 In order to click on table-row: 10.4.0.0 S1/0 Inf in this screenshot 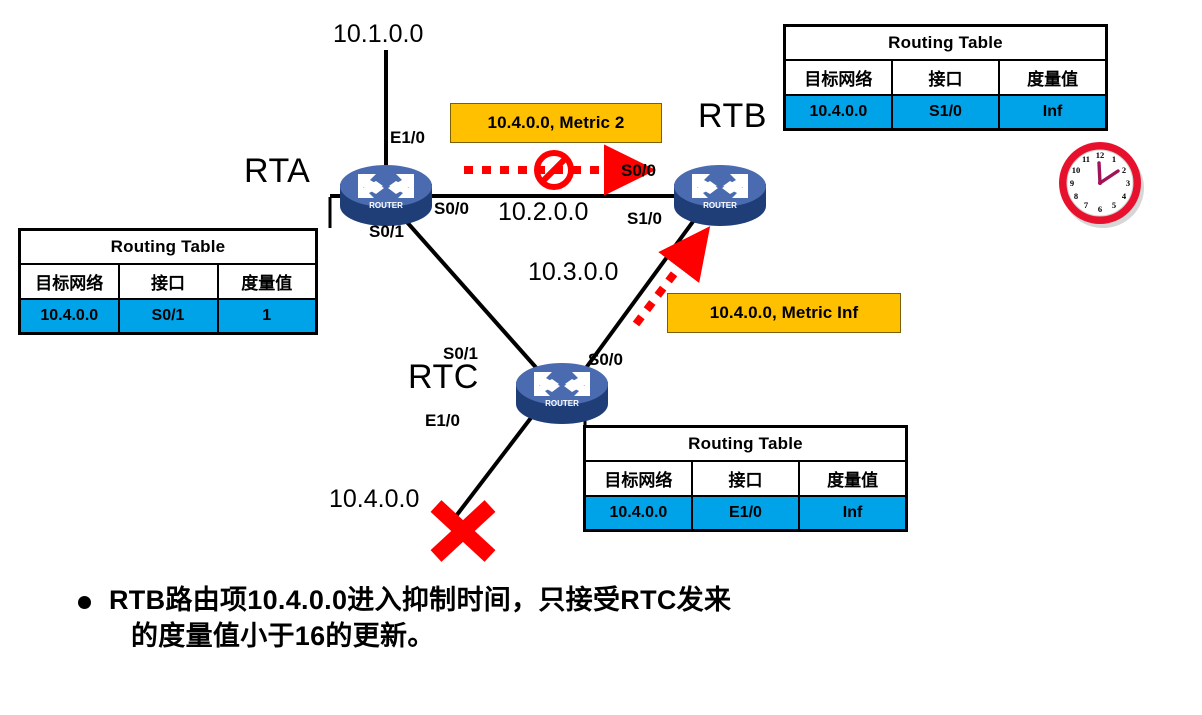, I will do `click(945, 112)`.